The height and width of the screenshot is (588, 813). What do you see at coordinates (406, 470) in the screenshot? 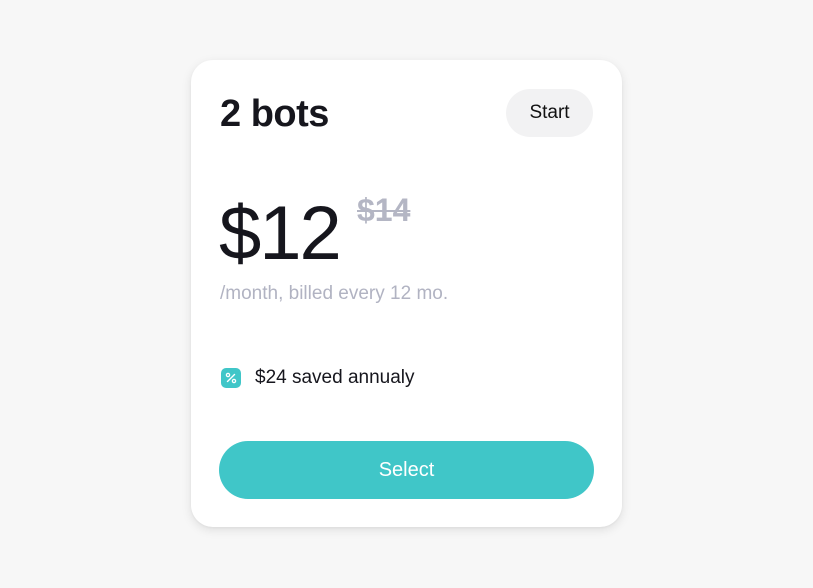
I see `select-button: Select` at bounding box center [406, 470].